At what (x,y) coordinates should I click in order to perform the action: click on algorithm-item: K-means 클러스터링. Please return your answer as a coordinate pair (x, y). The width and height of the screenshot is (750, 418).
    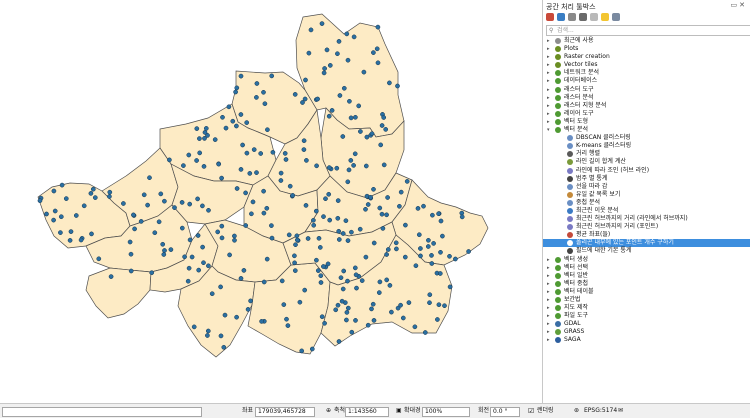
    Looking at the image, I should click on (646, 146).